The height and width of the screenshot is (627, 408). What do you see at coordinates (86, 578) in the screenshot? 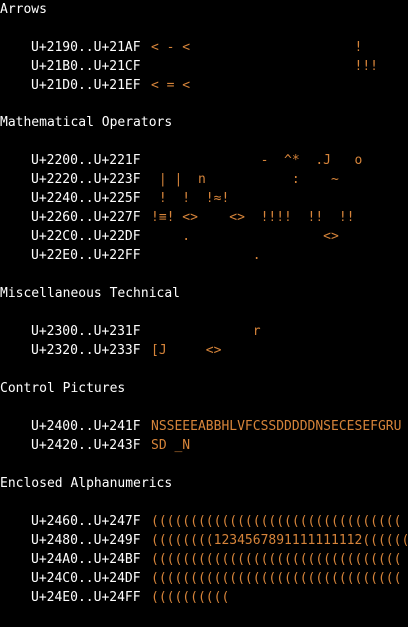
I see `range-label: U+24C0..U+24DF` at bounding box center [86, 578].